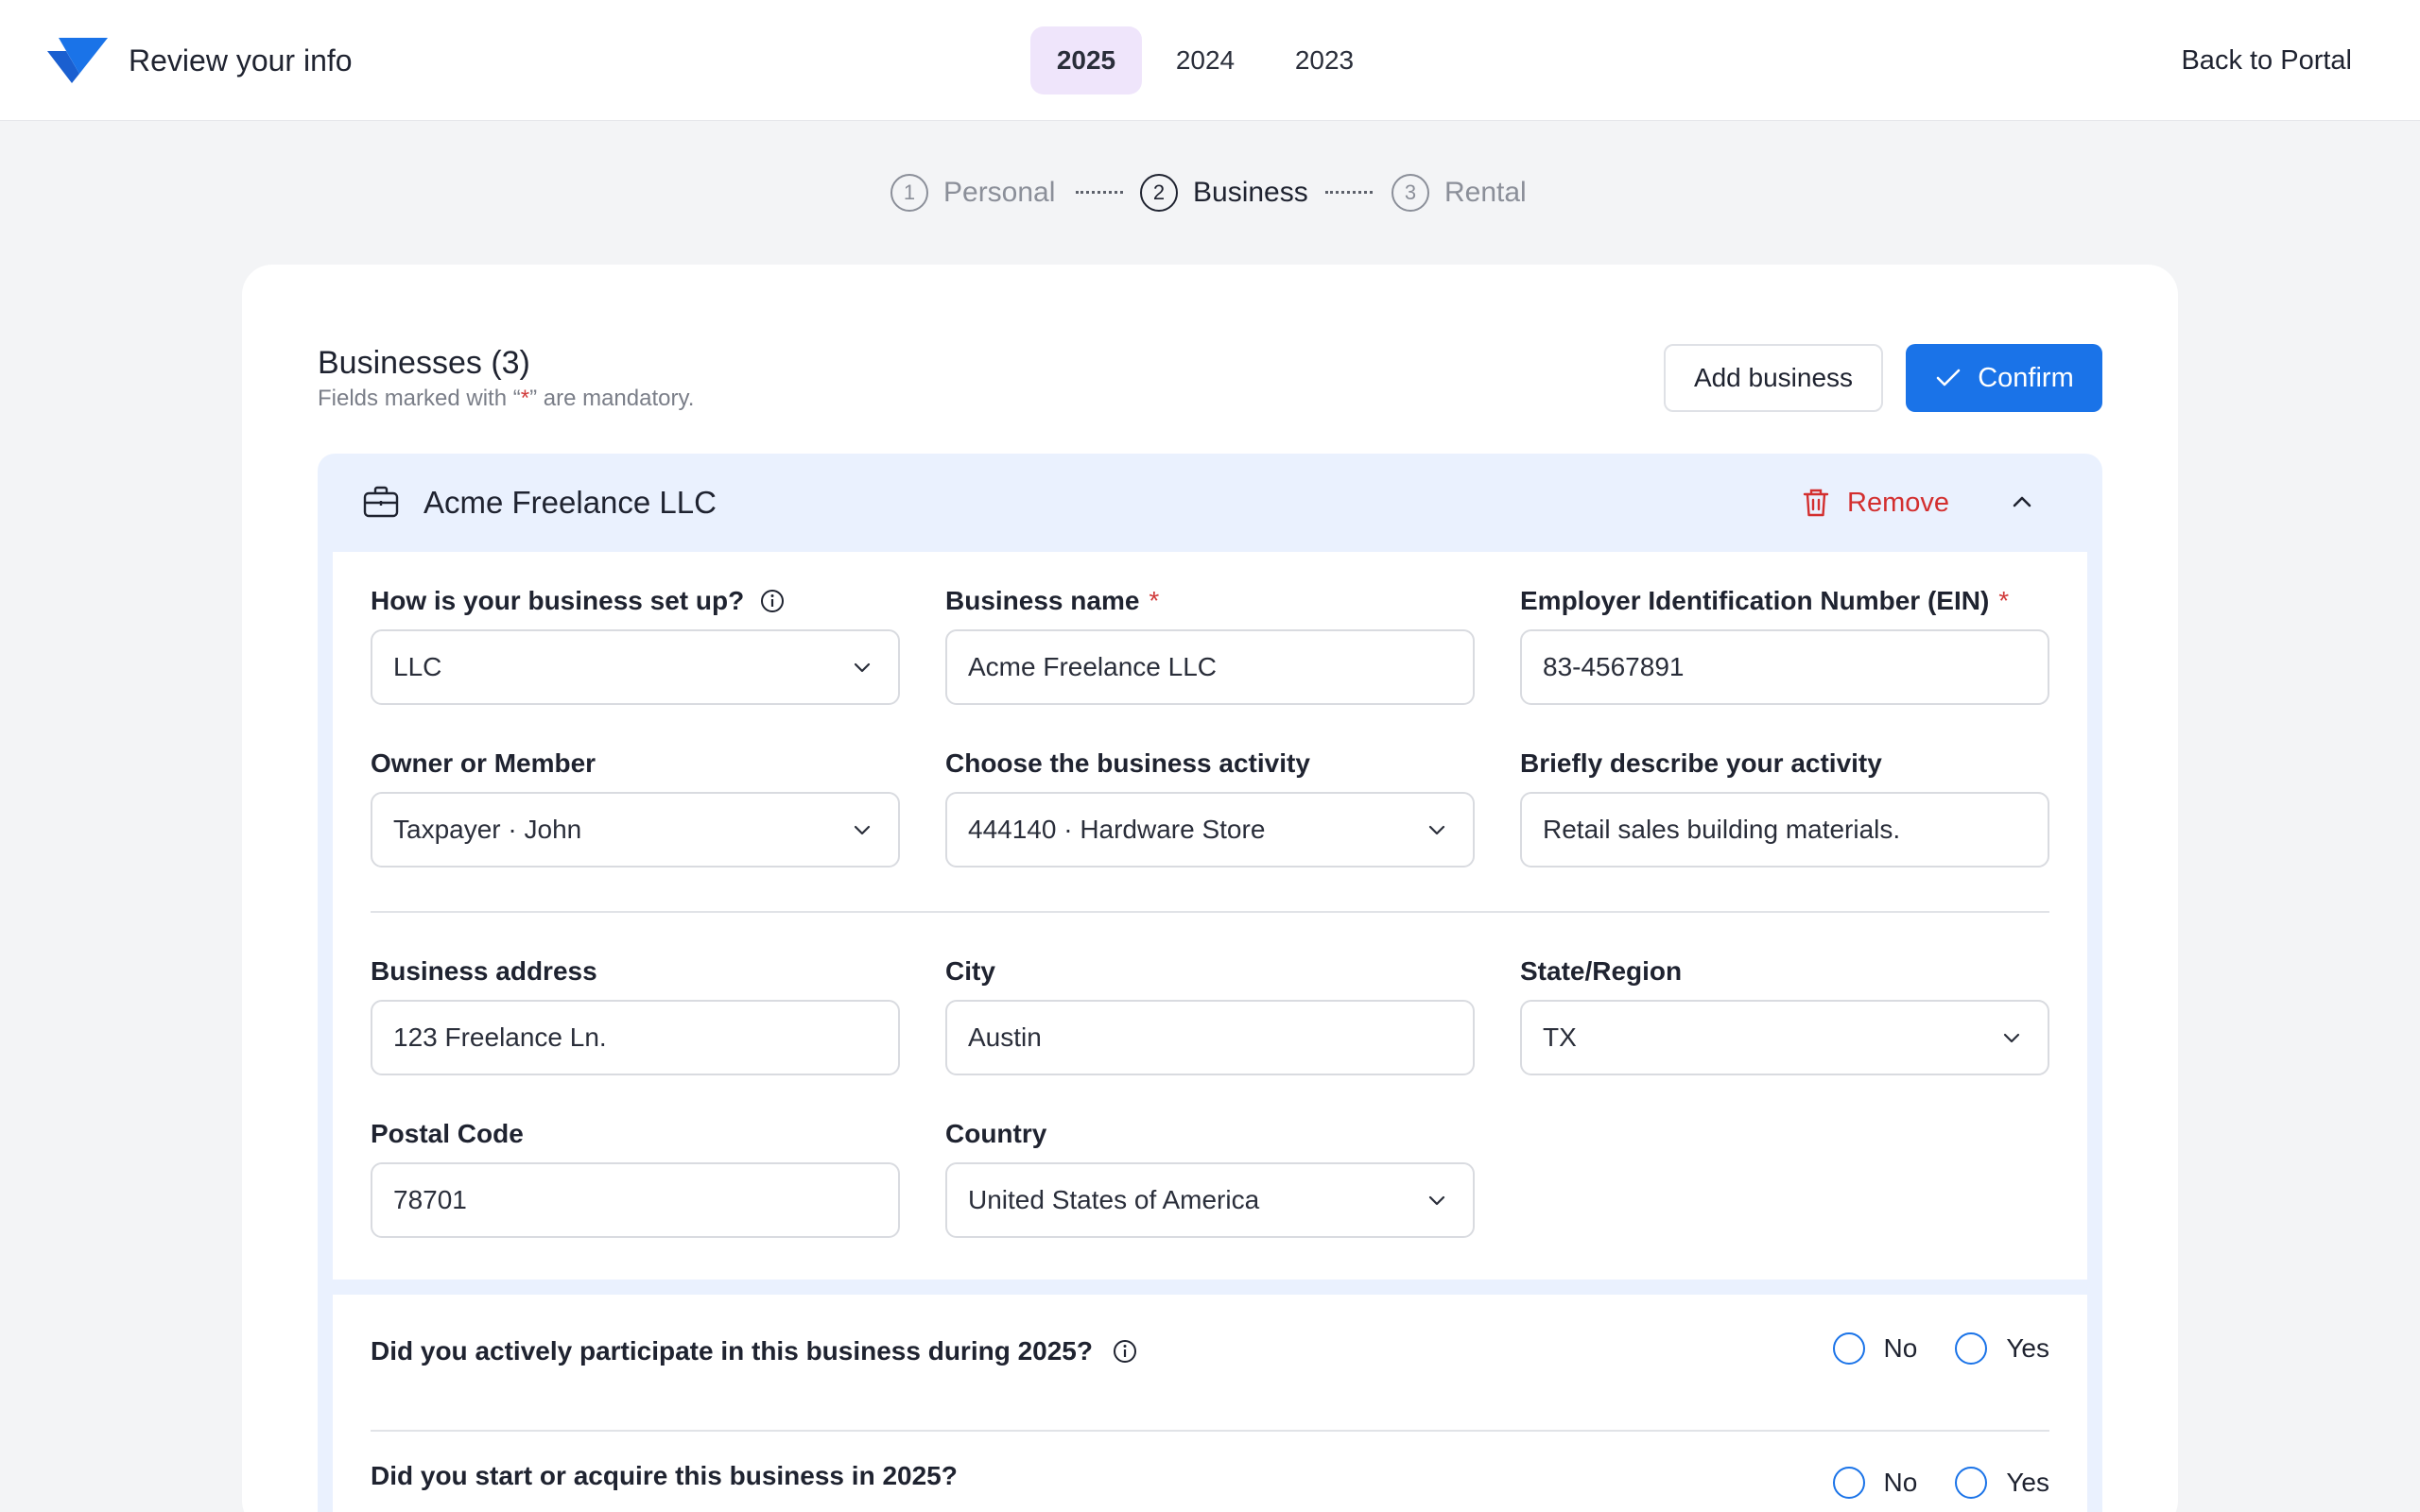 The height and width of the screenshot is (1512, 2420). Describe the element at coordinates (996, 1133) in the screenshot. I see `country-label: Country` at that location.